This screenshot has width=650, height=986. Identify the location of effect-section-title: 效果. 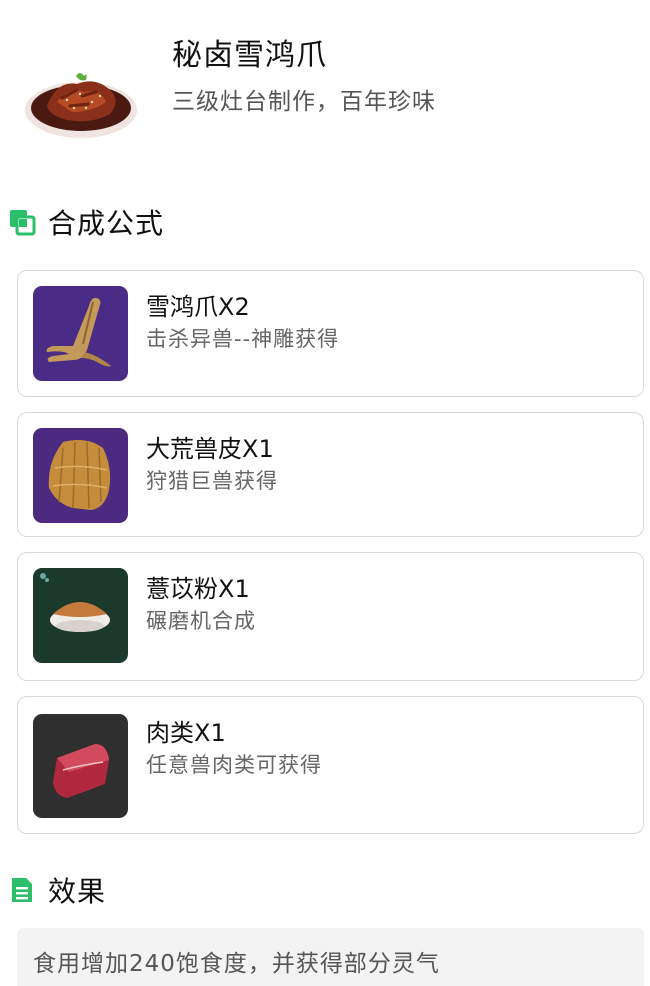
(77, 891).